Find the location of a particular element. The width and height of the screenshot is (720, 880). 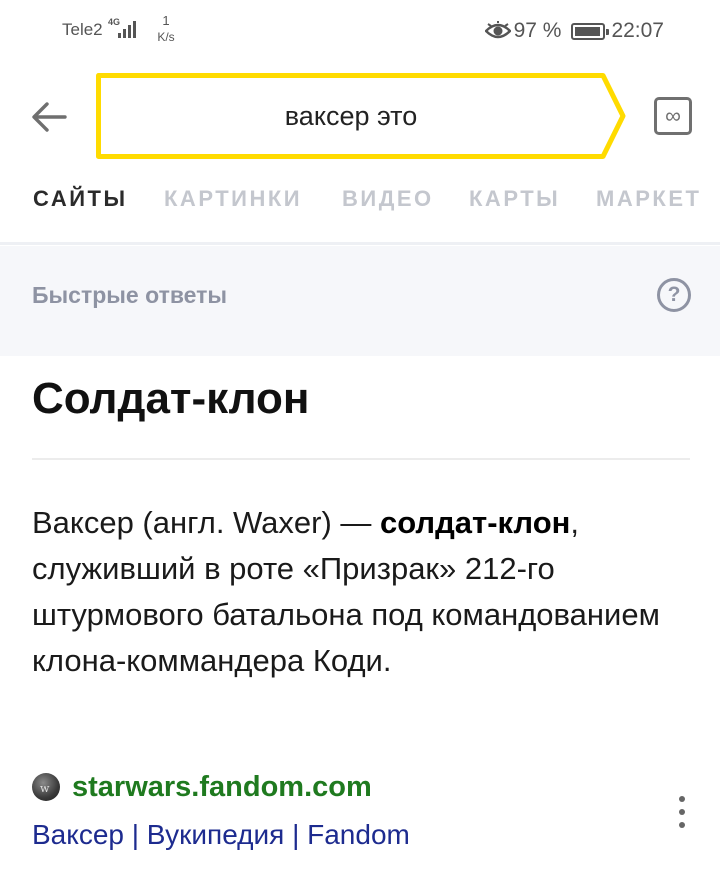

source-link-domain: w starwars.fandom.com is located at coordinates (202, 787).